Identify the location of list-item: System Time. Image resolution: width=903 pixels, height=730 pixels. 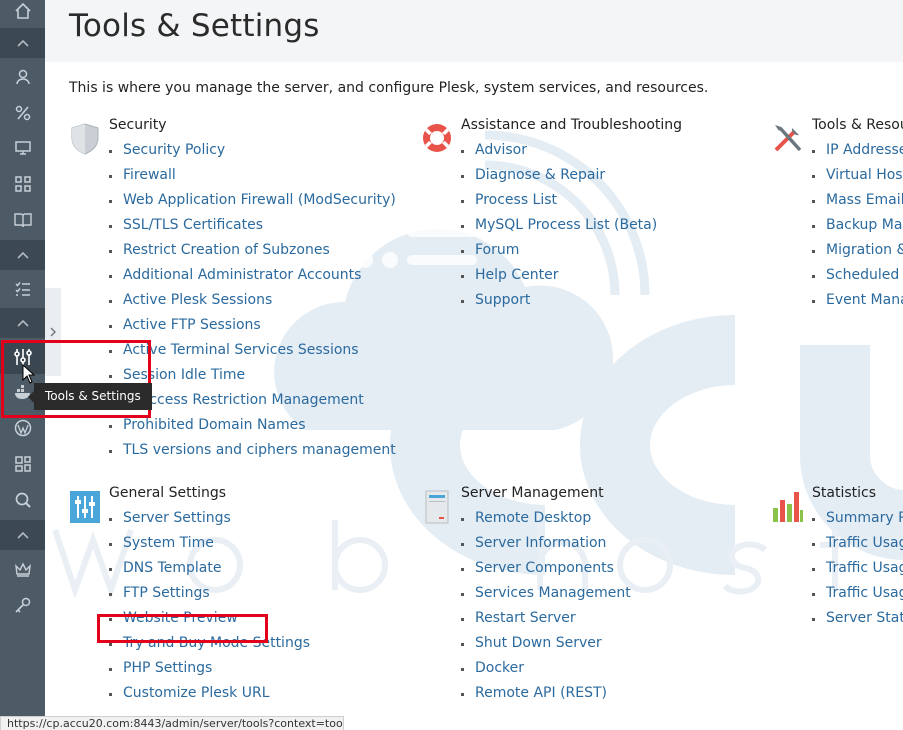
(209, 543).